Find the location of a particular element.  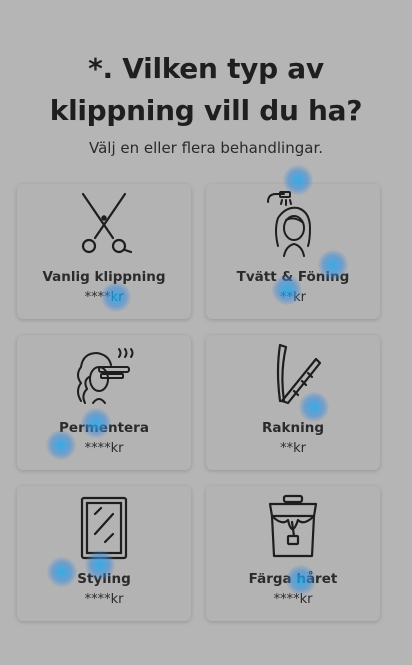

service-card-farga-haret: Färga håret ****kr is located at coordinates (293, 553).